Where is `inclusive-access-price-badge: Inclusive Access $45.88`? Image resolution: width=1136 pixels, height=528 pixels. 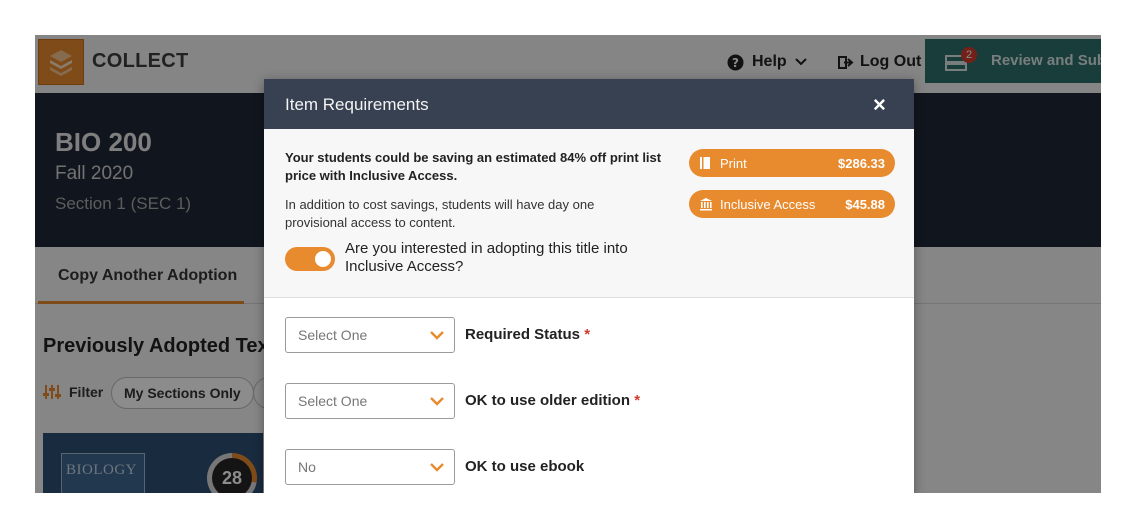 inclusive-access-price-badge: Inclusive Access $45.88 is located at coordinates (792, 204).